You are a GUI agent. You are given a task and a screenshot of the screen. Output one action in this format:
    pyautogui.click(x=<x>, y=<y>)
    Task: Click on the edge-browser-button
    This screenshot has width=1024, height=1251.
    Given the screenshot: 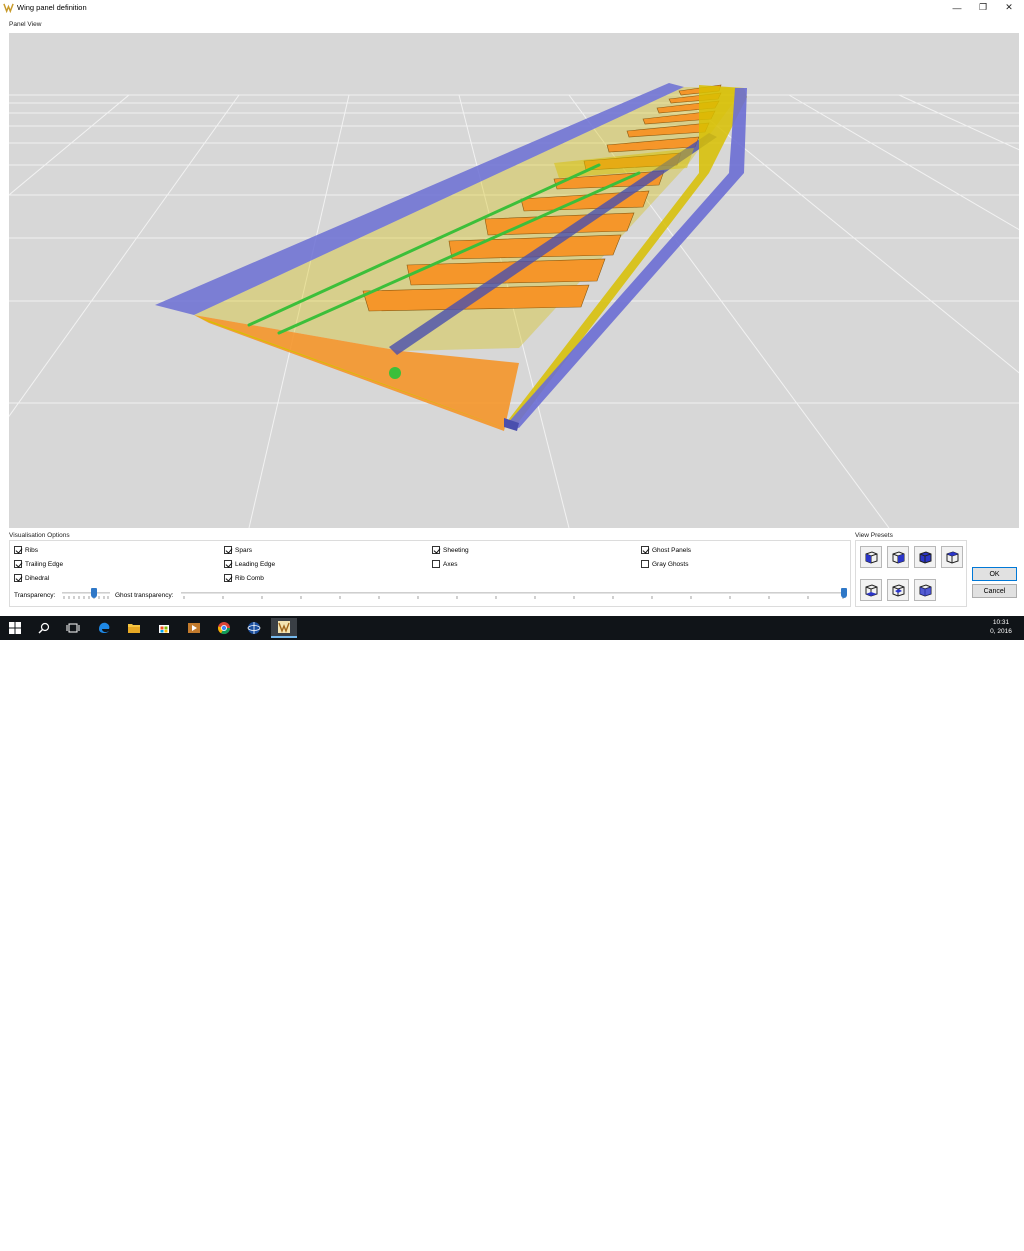 What is the action you would take?
    pyautogui.click(x=104, y=628)
    